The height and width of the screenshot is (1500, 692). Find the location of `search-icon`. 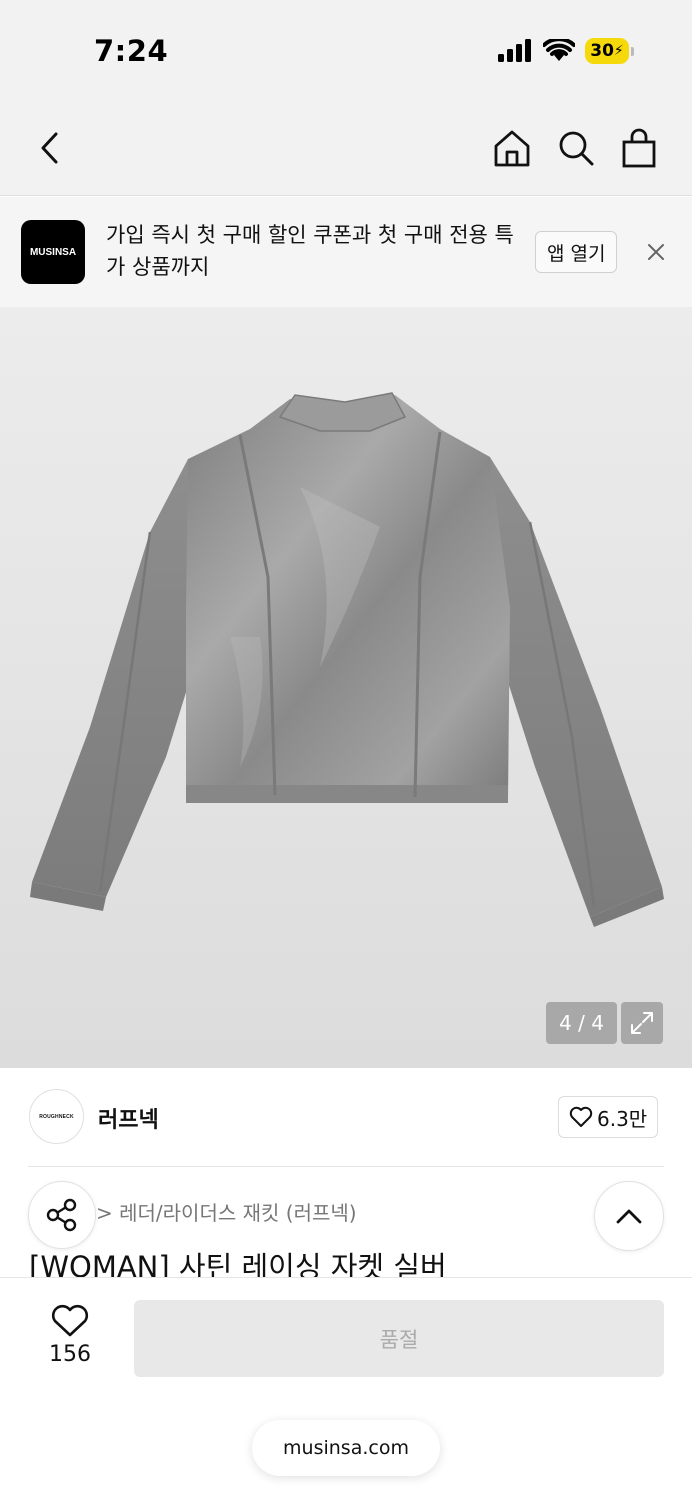

search-icon is located at coordinates (576, 148).